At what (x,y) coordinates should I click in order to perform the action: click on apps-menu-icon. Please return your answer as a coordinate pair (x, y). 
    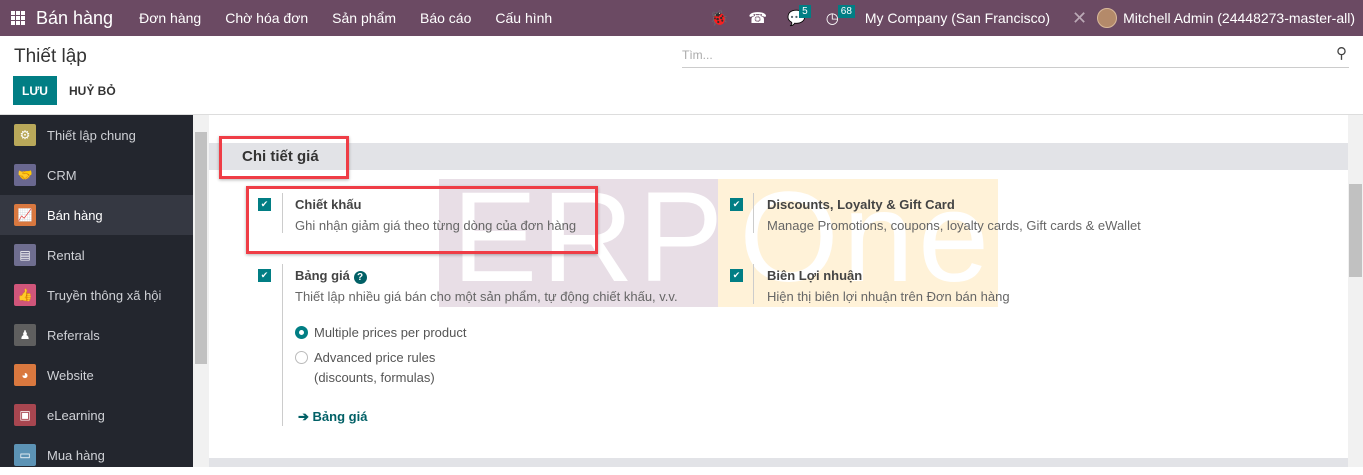
    Looking at the image, I should click on (18, 18).